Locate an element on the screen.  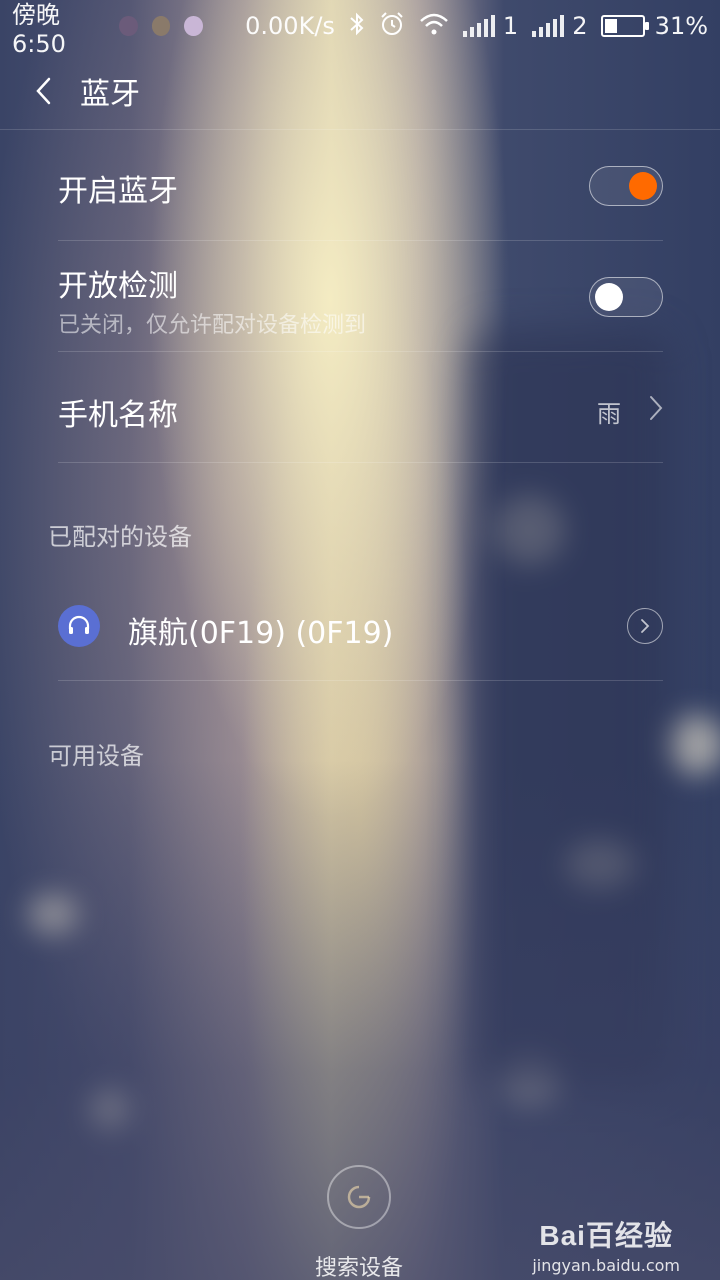
wifi-icon is located at coordinates (434, 26).